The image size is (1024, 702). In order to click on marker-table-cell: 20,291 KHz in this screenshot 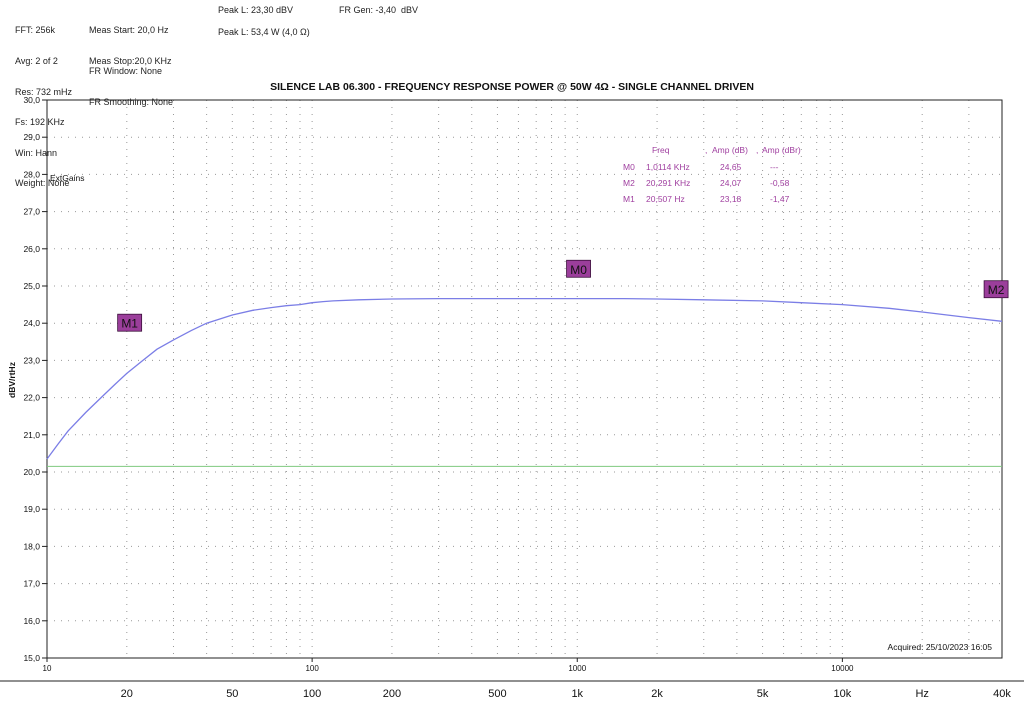, I will do `click(668, 183)`.